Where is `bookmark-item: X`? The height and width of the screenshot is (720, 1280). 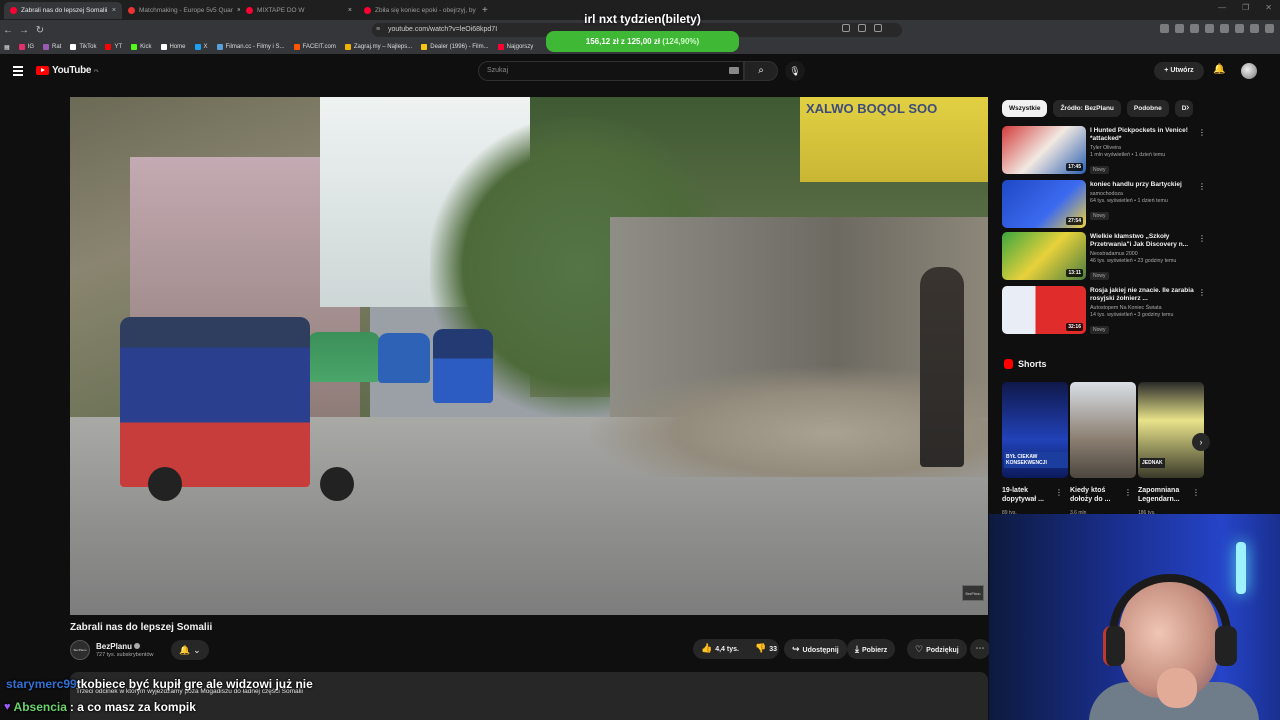
bookmark-item: X is located at coordinates (201, 47).